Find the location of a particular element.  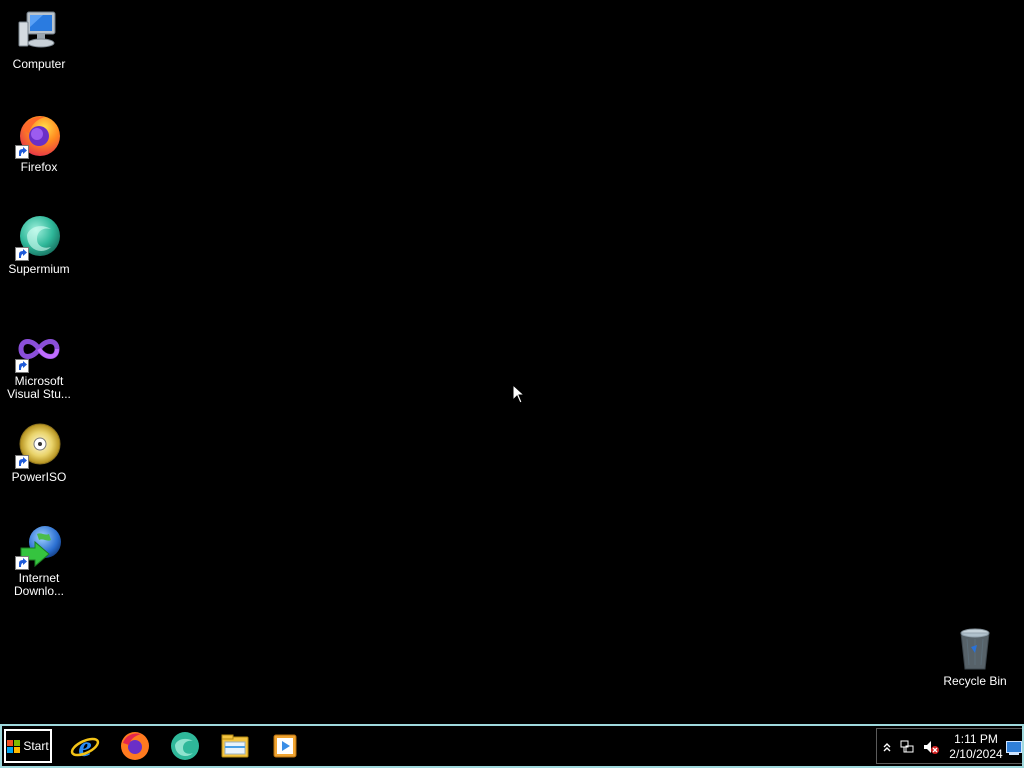

show-hidden-icons-button is located at coordinates (887, 747).